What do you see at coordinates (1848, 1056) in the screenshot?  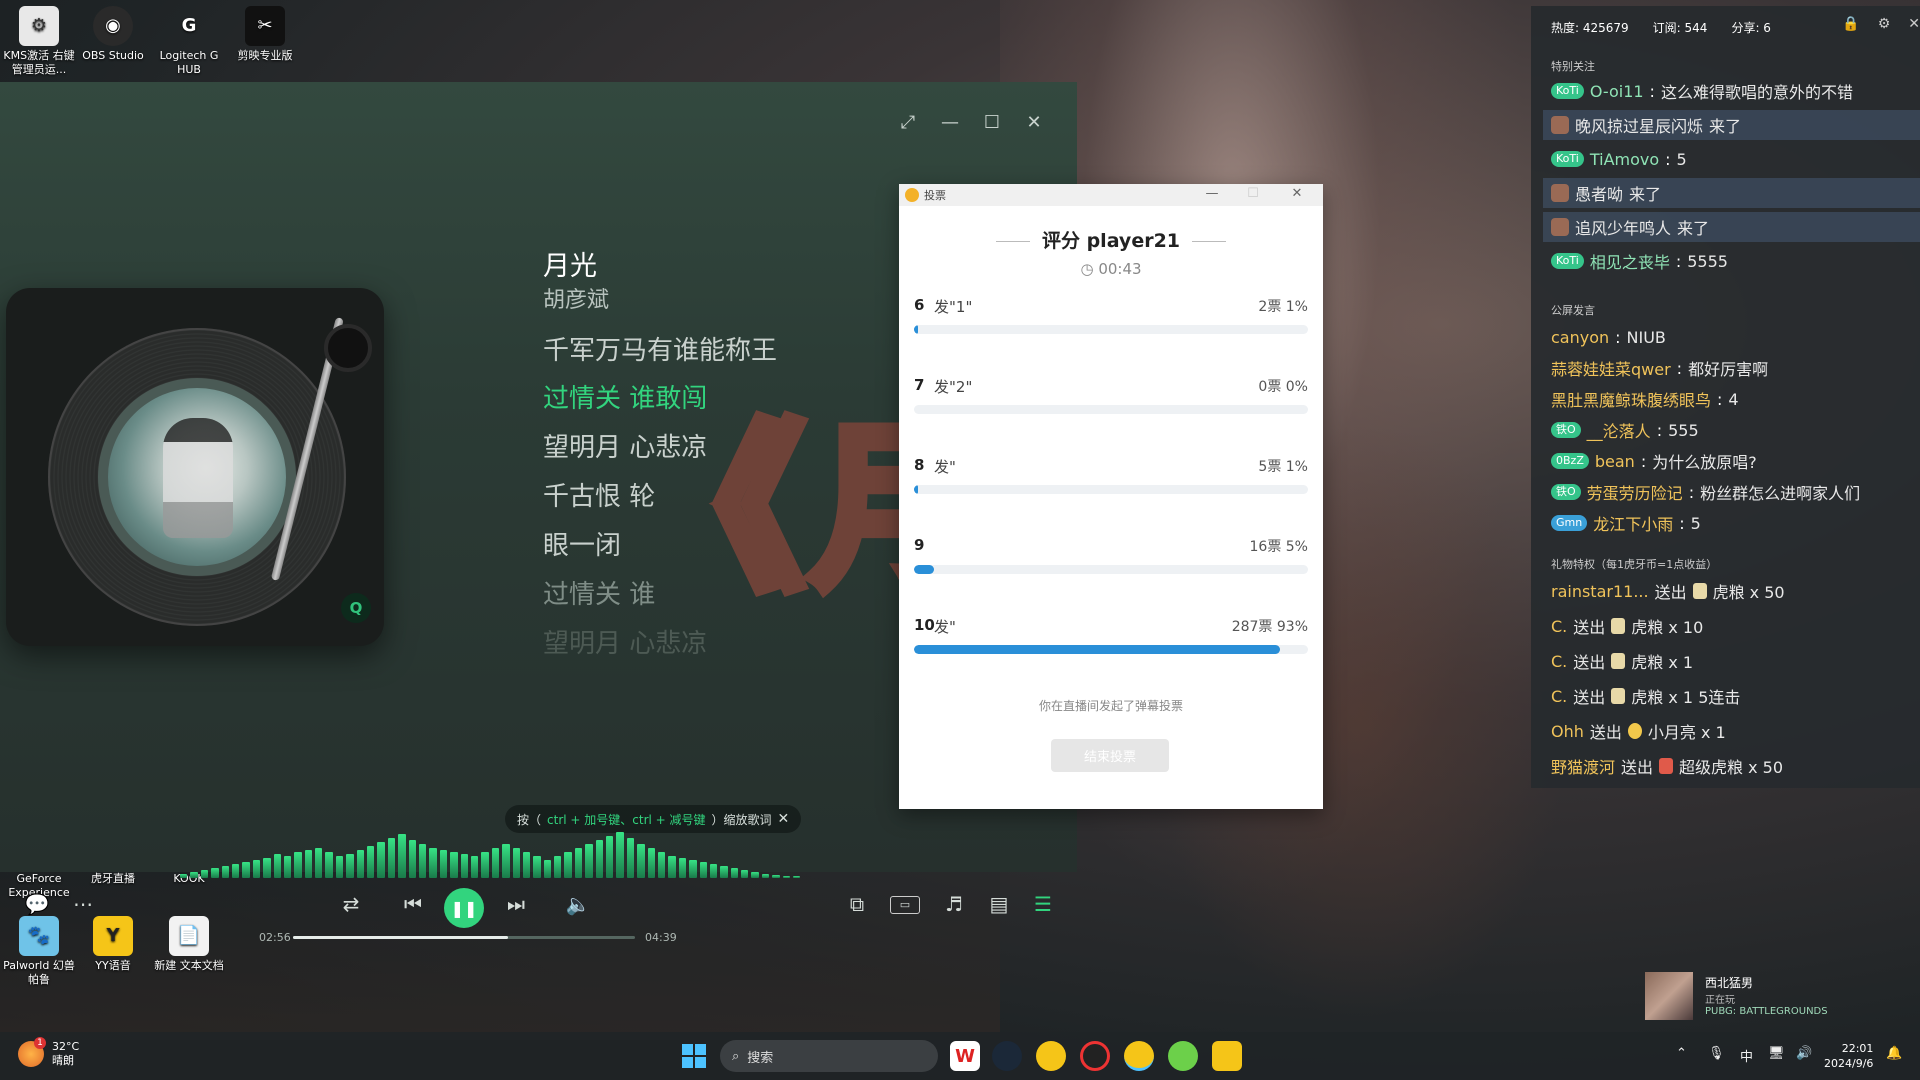 I see `system-clock: 22:01 2024/9/6` at bounding box center [1848, 1056].